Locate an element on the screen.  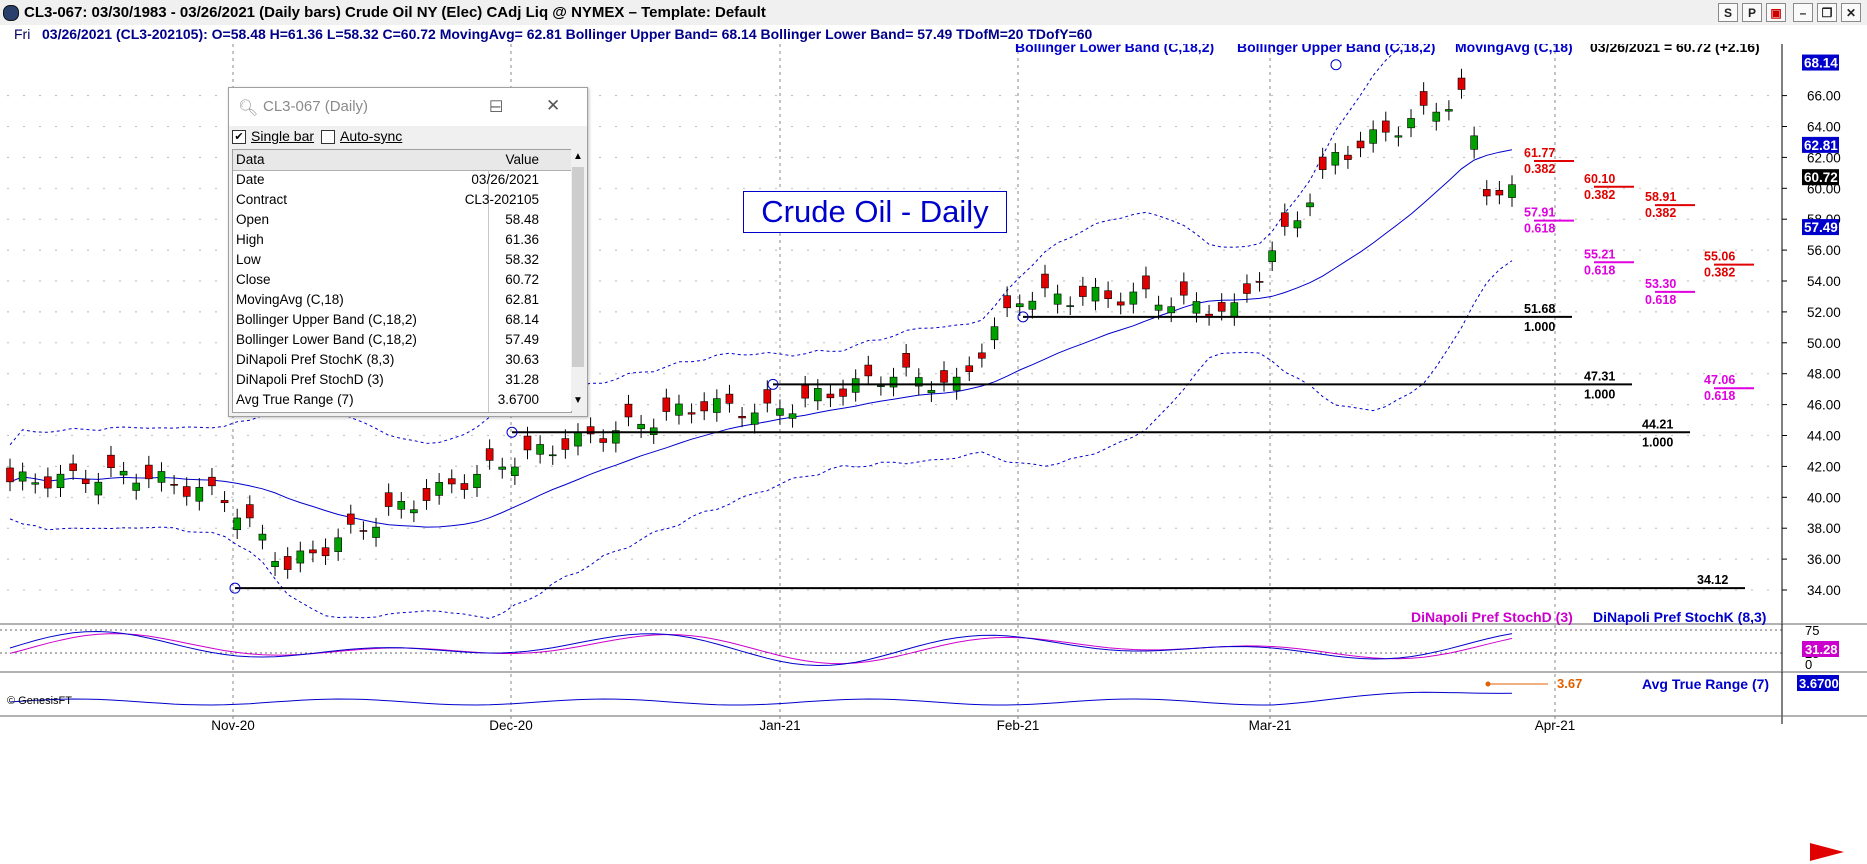
single-bar-label: Single bar is located at coordinates (282, 136).